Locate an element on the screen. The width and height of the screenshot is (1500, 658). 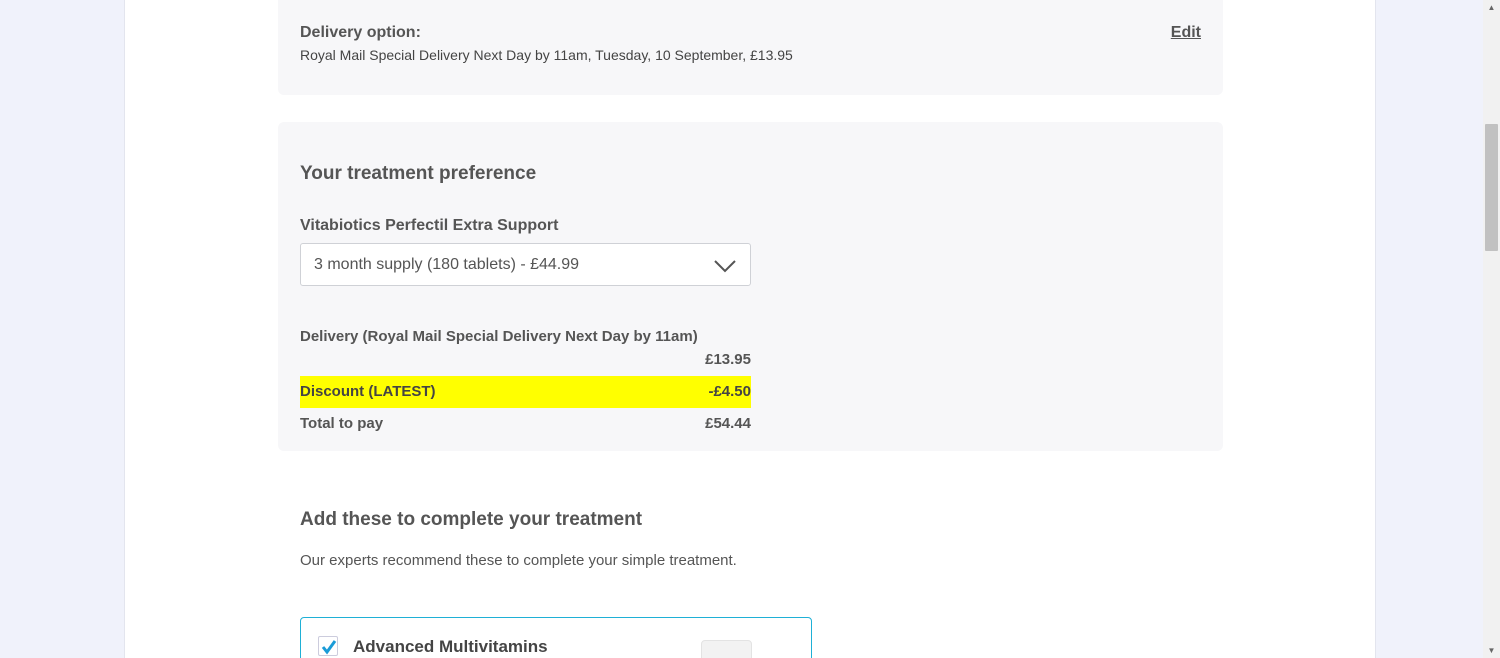
scrollbar-thumb is located at coordinates (1491, 187).